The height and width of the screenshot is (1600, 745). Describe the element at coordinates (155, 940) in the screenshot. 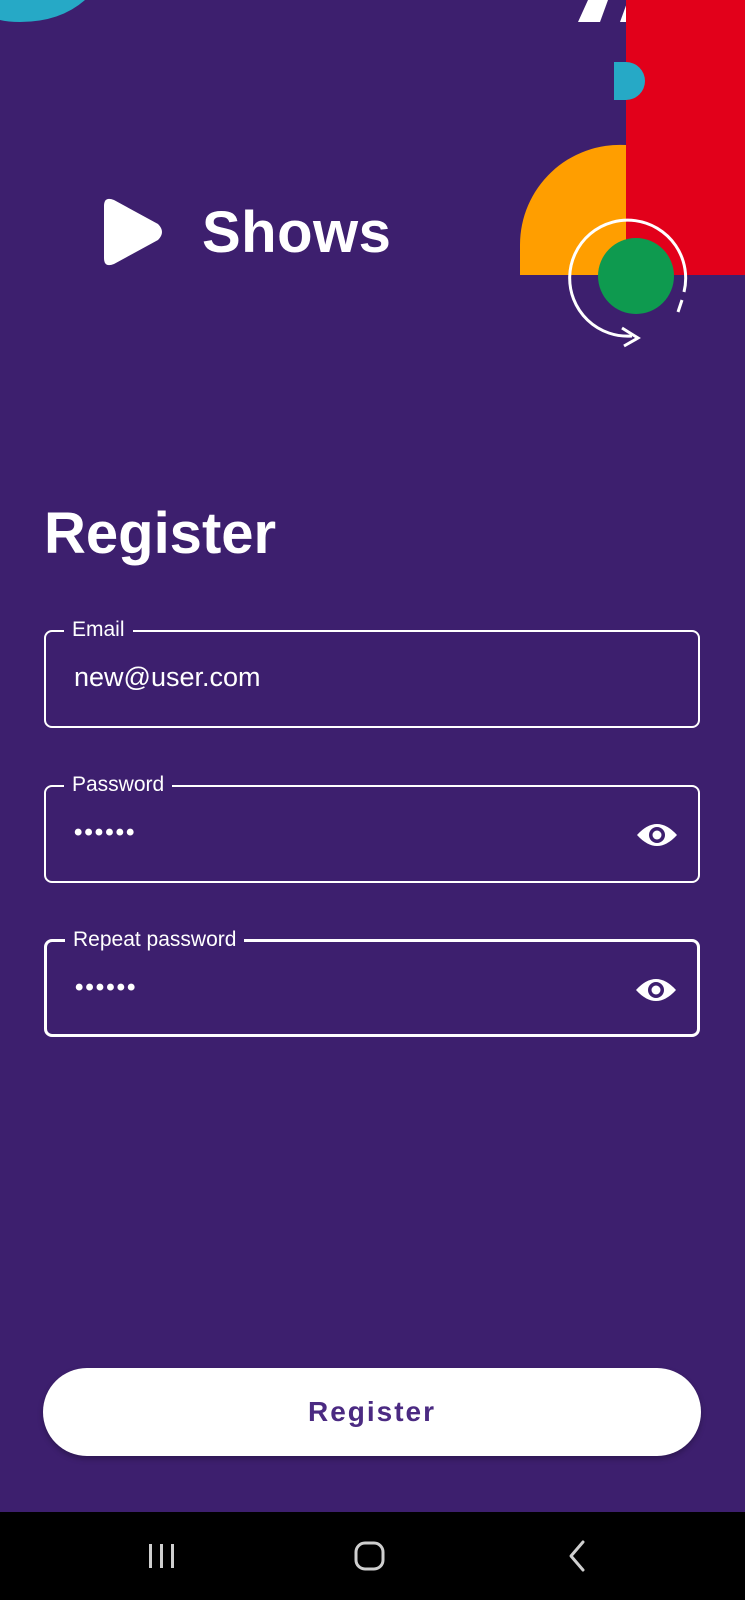

I see `repeat-password-label: Repeat password` at that location.